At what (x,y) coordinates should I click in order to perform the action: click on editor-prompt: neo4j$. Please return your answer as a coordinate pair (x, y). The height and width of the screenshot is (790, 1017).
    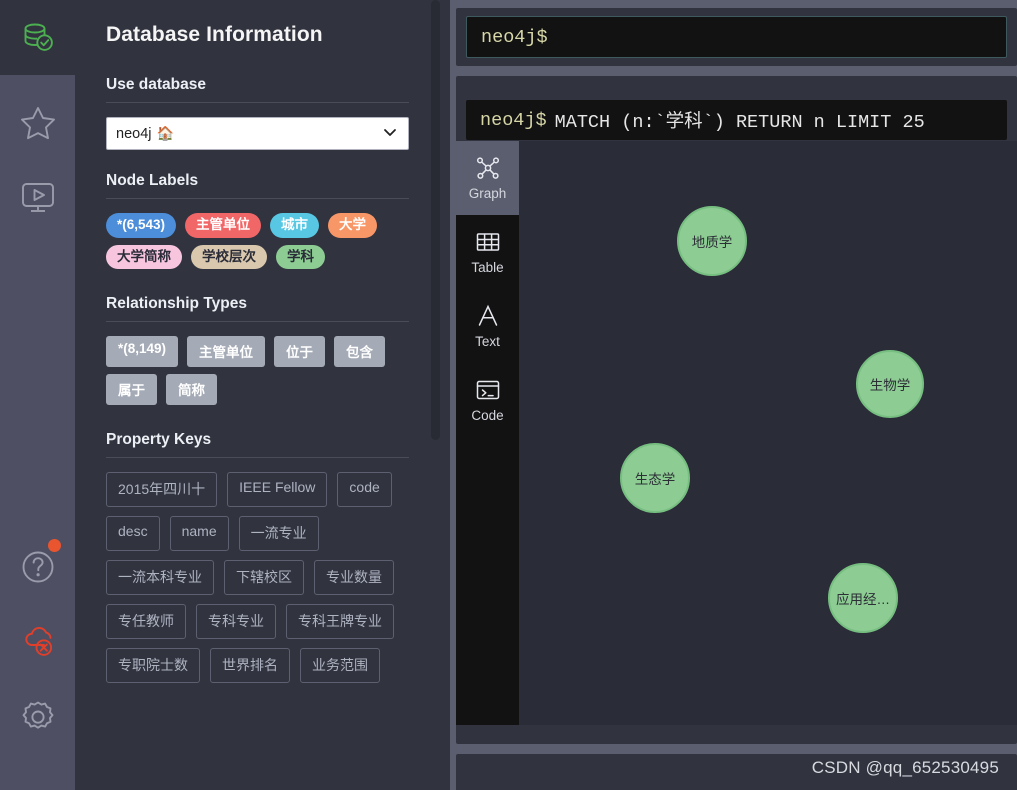
    Looking at the image, I should click on (514, 37).